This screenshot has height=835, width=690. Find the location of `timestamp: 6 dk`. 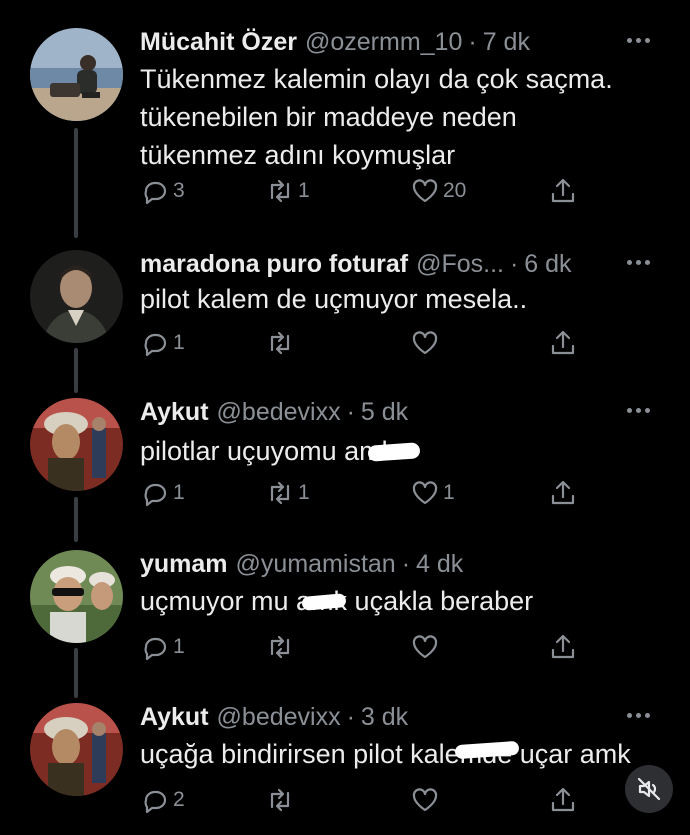

timestamp: 6 dk is located at coordinates (547, 264).